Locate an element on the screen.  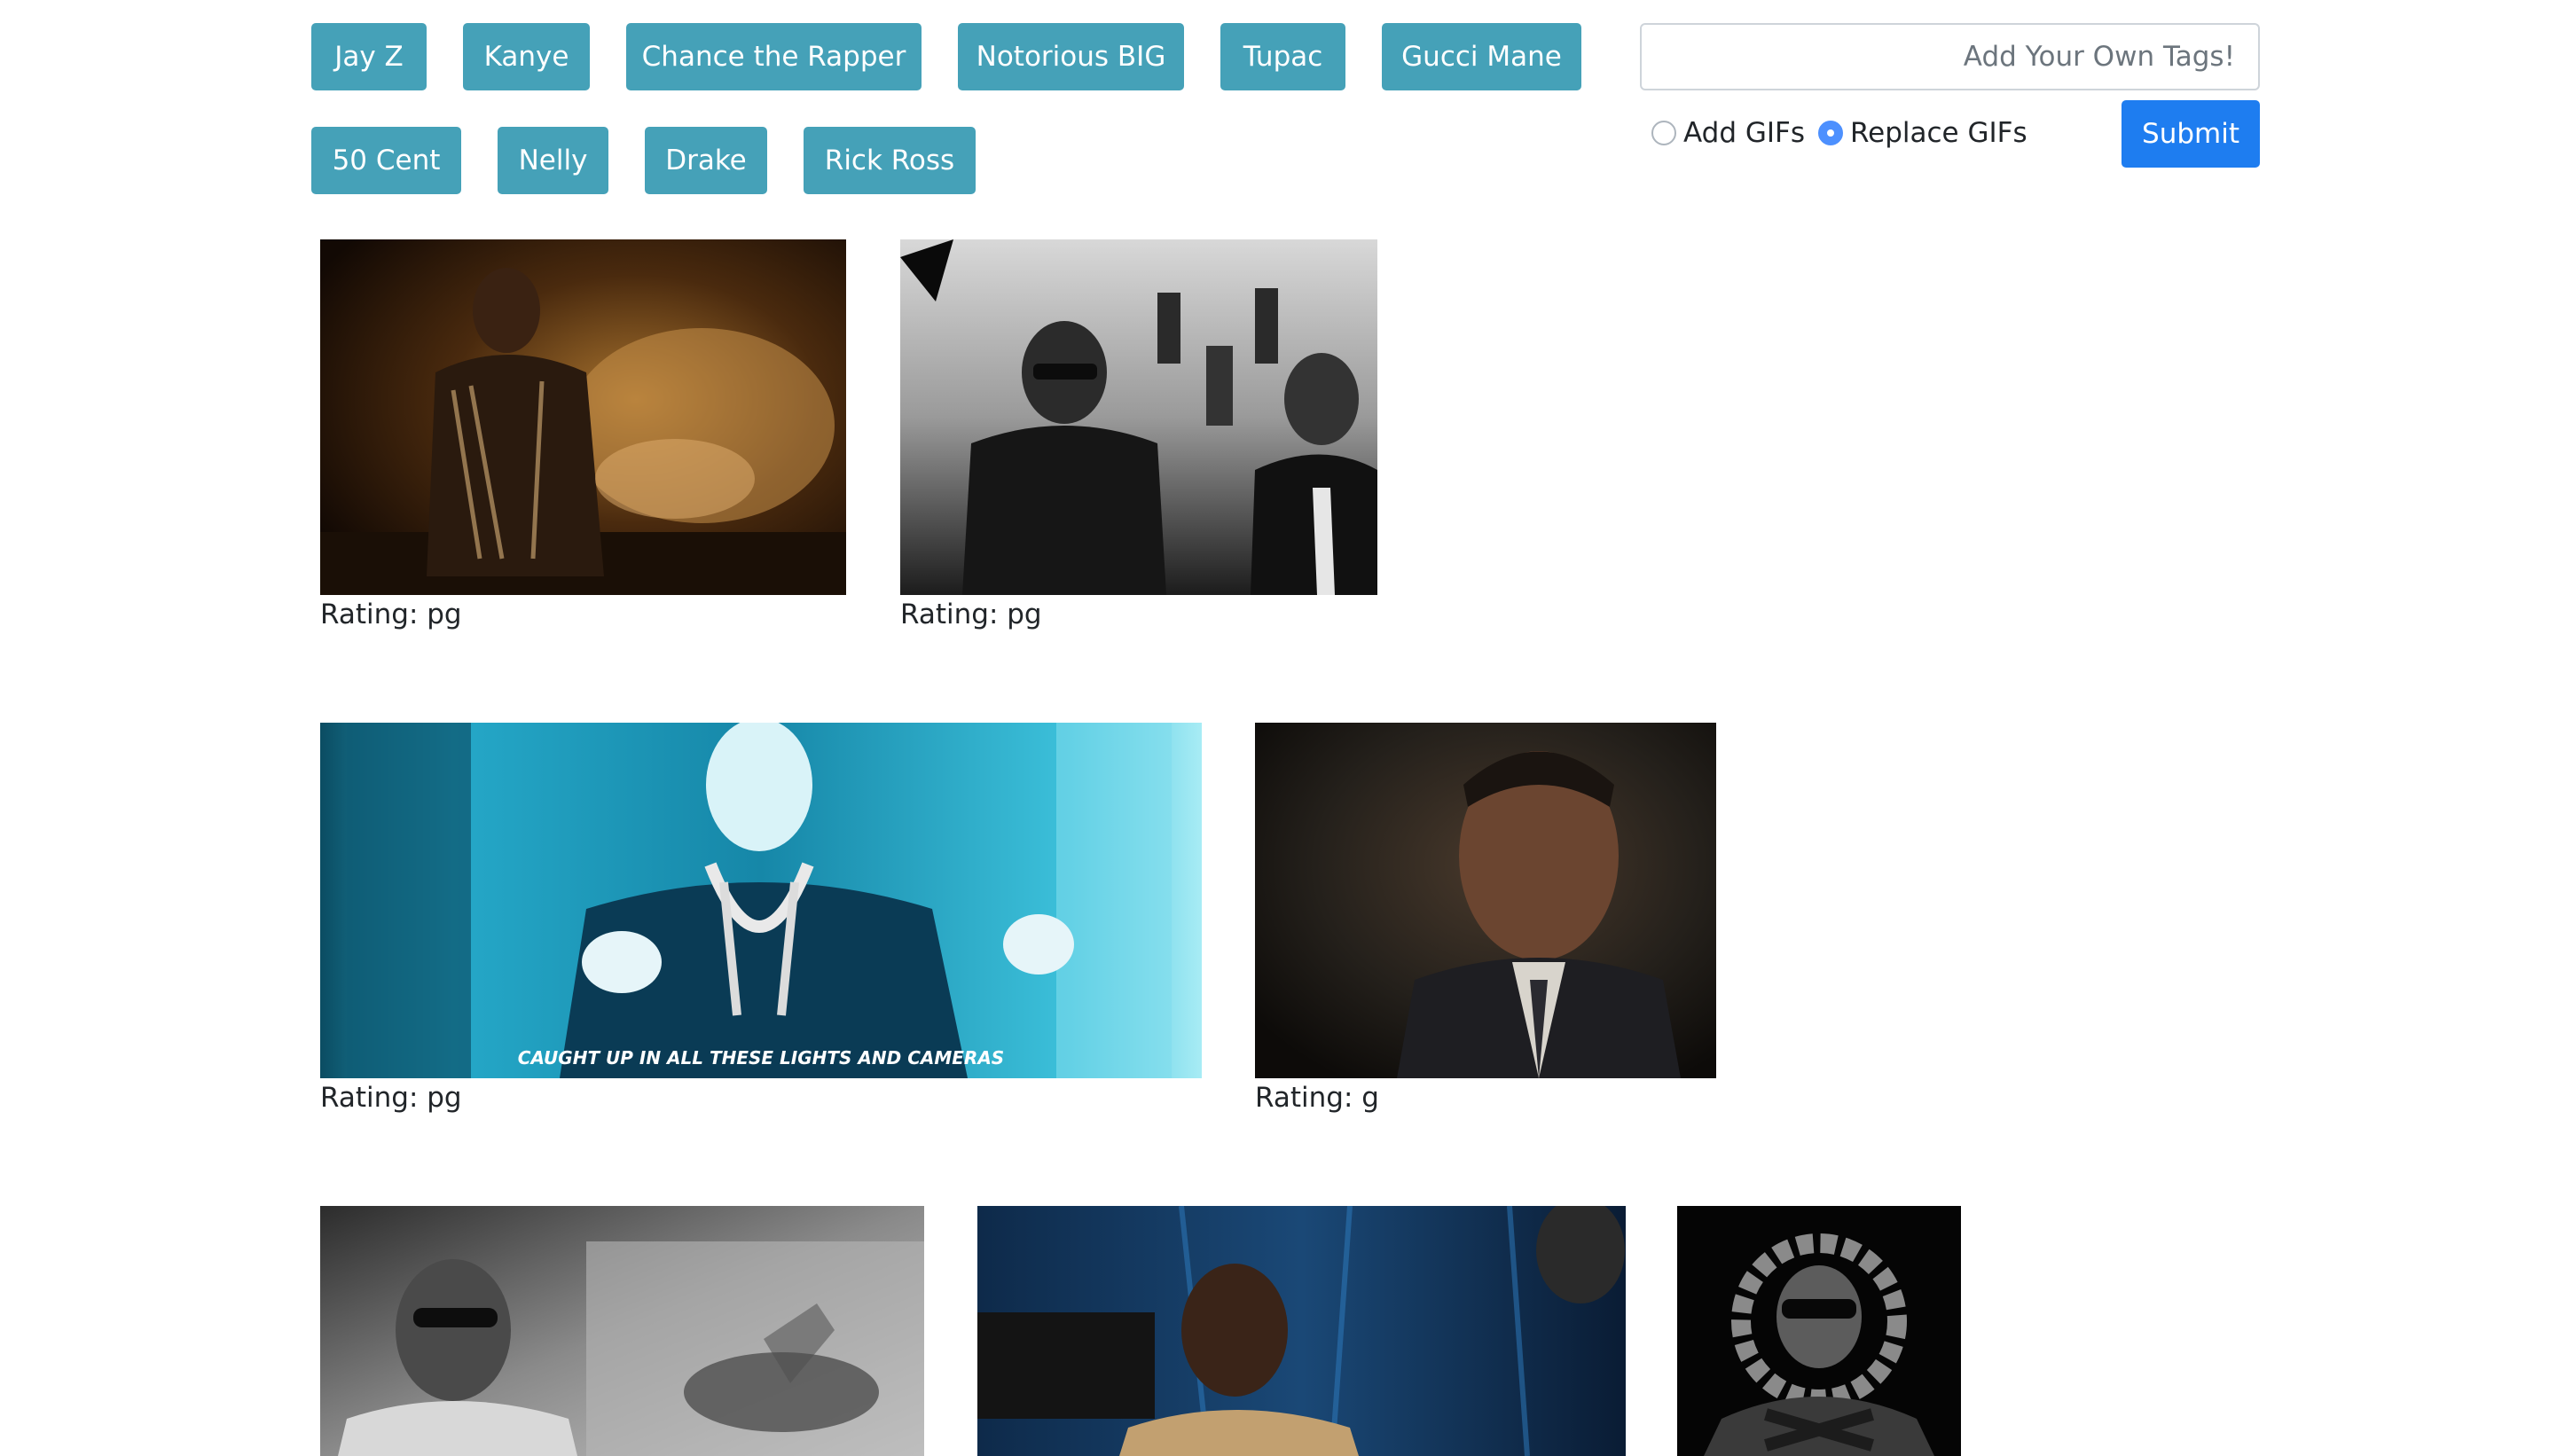
radio-replace-gifs: Replace GIFs is located at coordinates (1923, 133).